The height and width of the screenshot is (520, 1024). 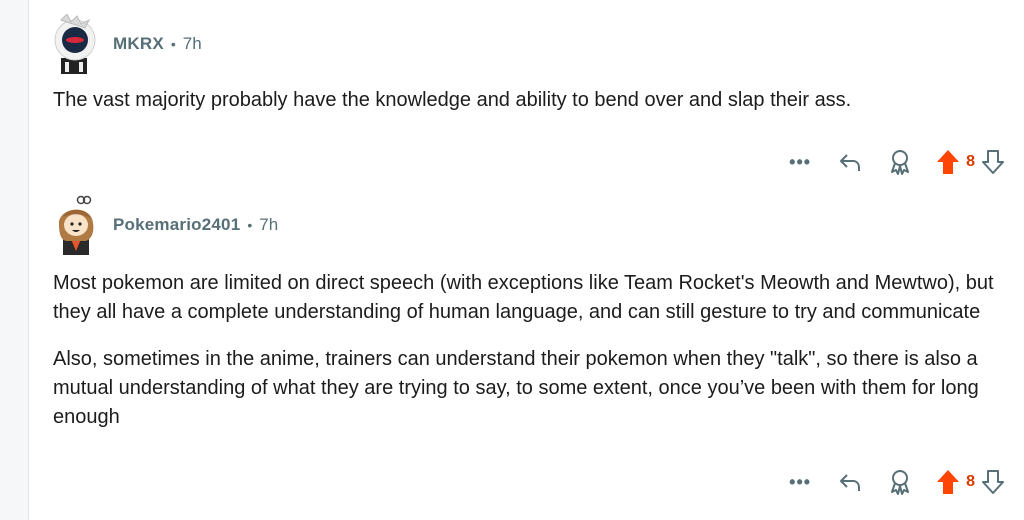 What do you see at coordinates (138, 44) in the screenshot?
I see `author-name: MKRX` at bounding box center [138, 44].